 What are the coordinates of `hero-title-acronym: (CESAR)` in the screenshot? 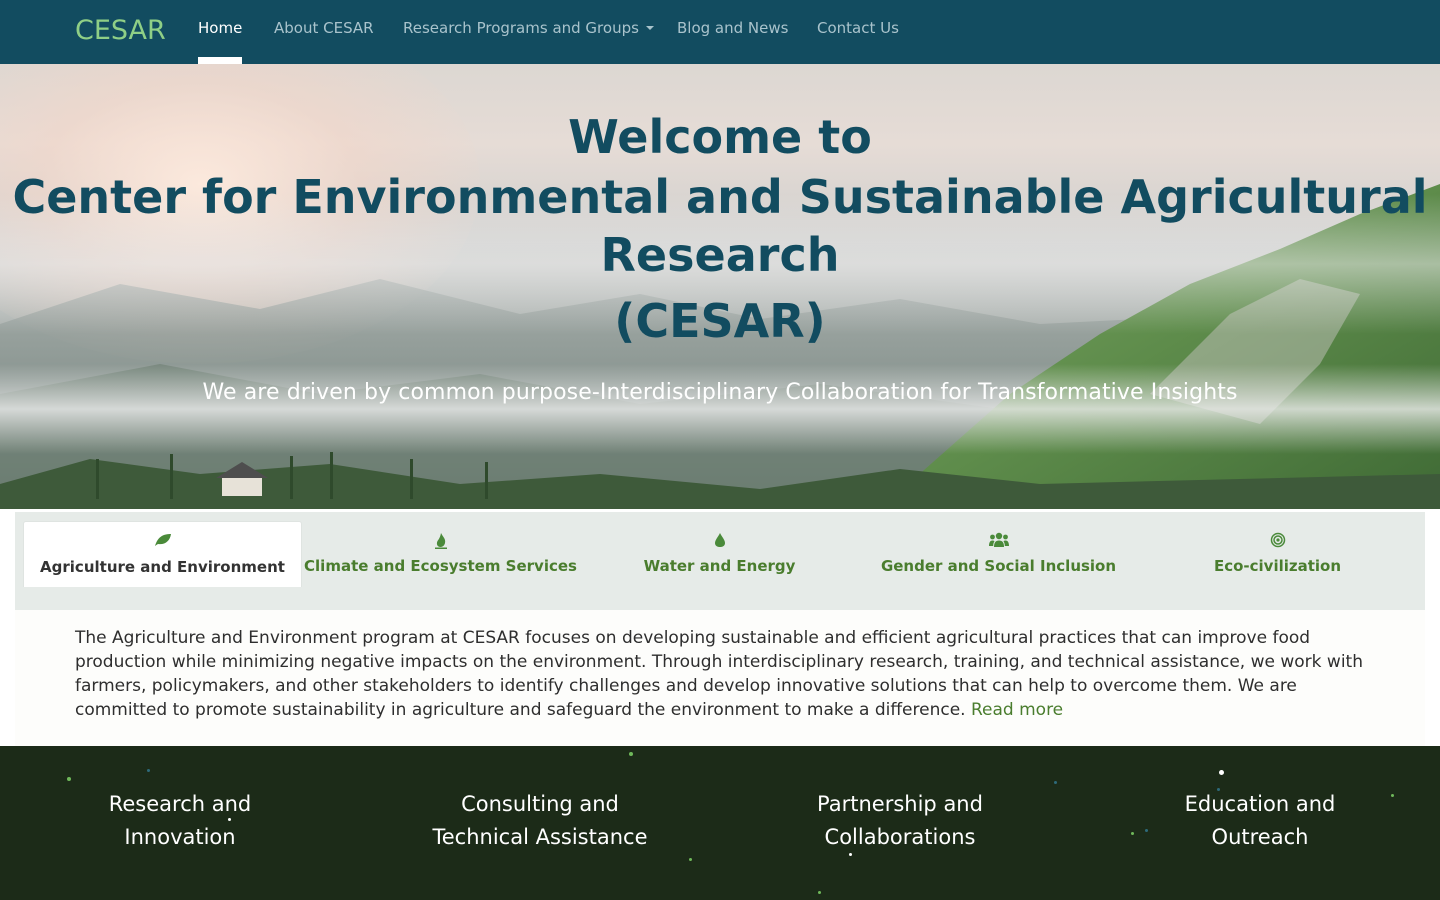 It's located at (720, 321).